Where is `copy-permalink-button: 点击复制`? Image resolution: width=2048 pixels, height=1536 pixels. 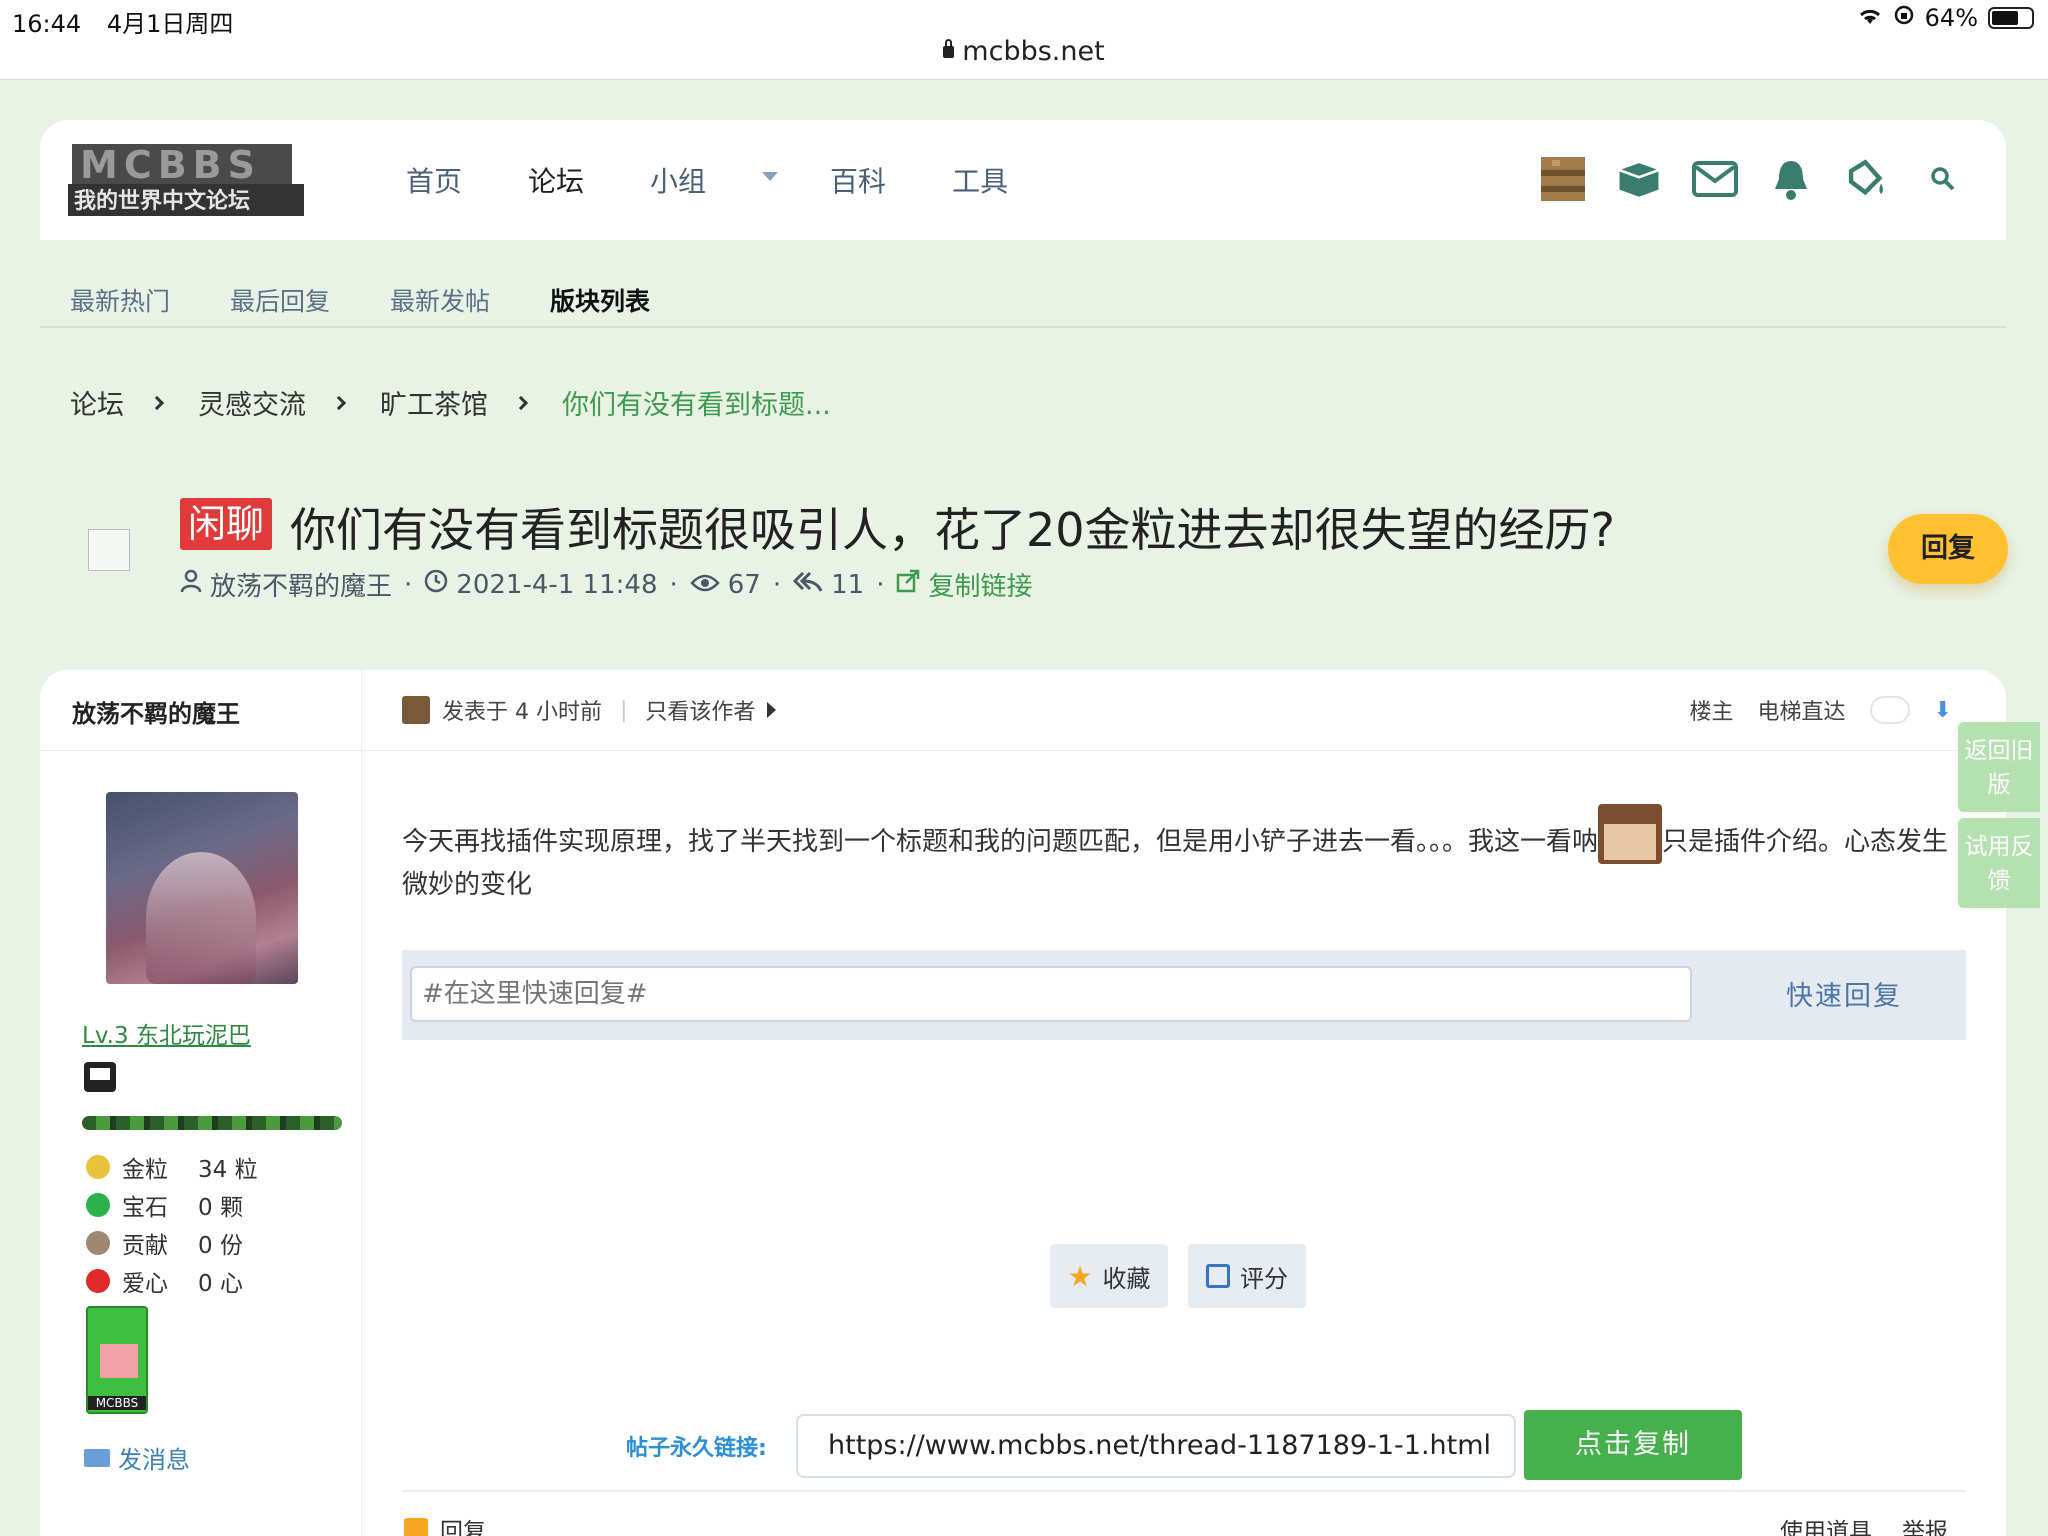 copy-permalink-button: 点击复制 is located at coordinates (1633, 1445).